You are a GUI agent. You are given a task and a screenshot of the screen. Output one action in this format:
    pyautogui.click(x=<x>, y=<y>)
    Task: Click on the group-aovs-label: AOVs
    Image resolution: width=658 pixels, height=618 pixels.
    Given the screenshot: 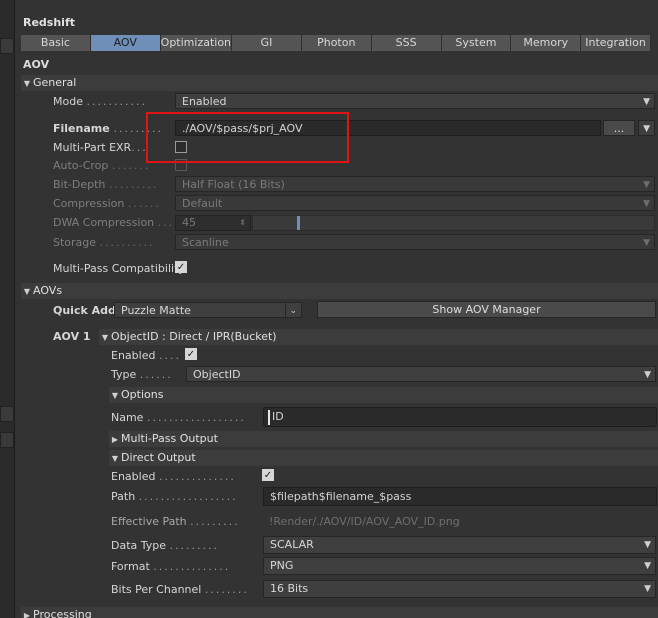 What is the action you would take?
    pyautogui.click(x=48, y=290)
    